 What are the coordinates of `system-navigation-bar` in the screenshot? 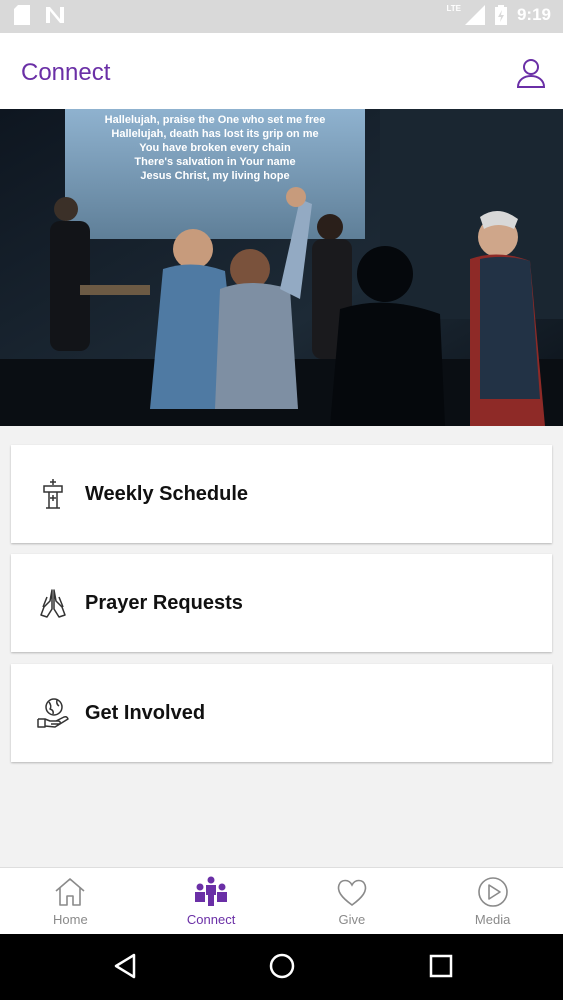 It's located at (281, 967).